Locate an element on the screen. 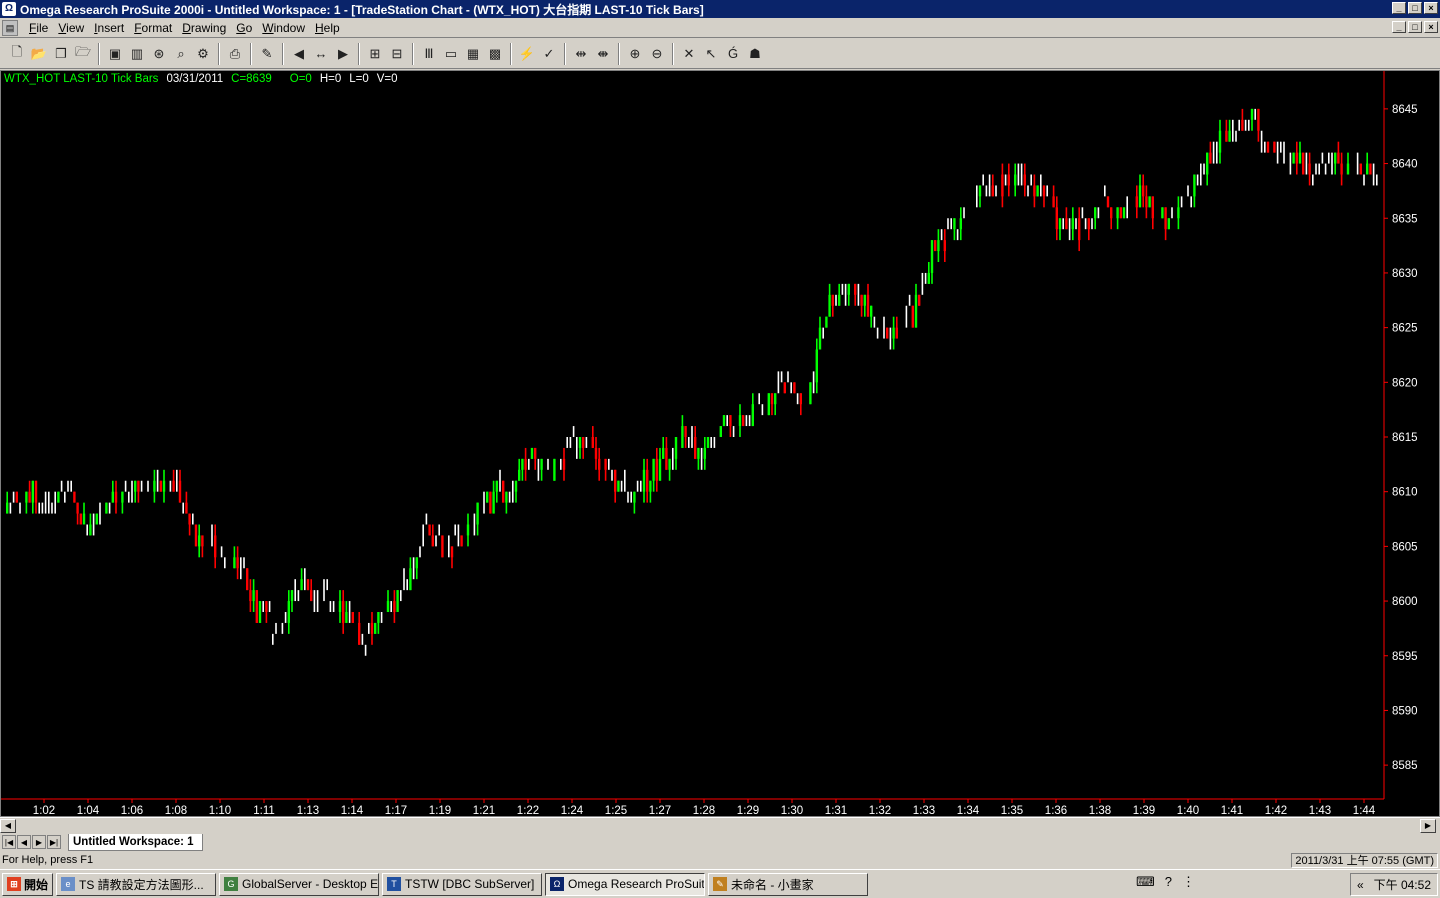  save-icon: ▣ is located at coordinates (115, 54).